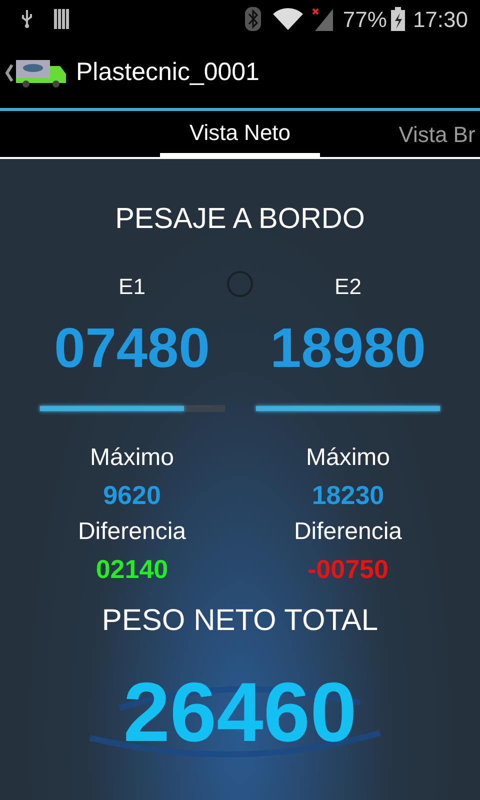 Image resolution: width=480 pixels, height=800 pixels. I want to click on status-indicator-icon, so click(240, 284).